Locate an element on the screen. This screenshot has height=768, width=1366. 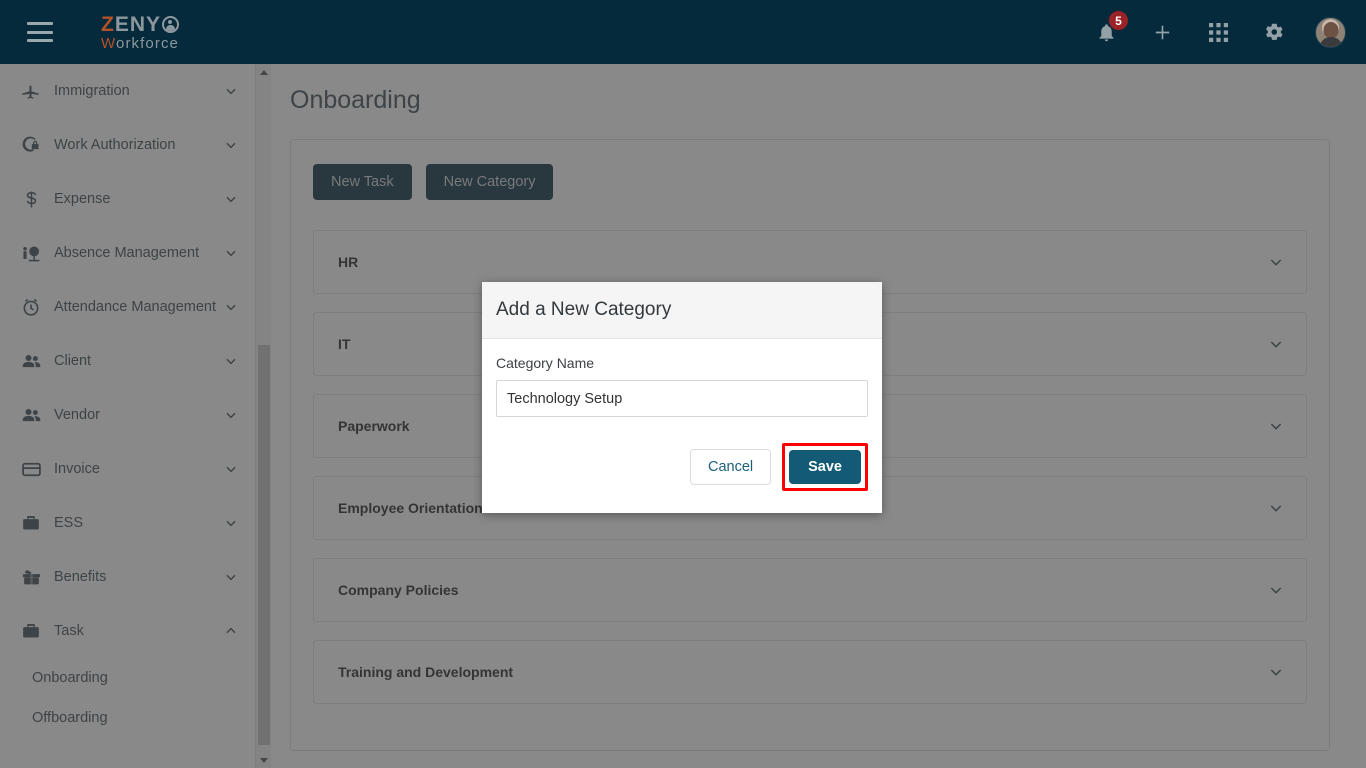
top-bar-actions: 5 is located at coordinates (1218, 29).